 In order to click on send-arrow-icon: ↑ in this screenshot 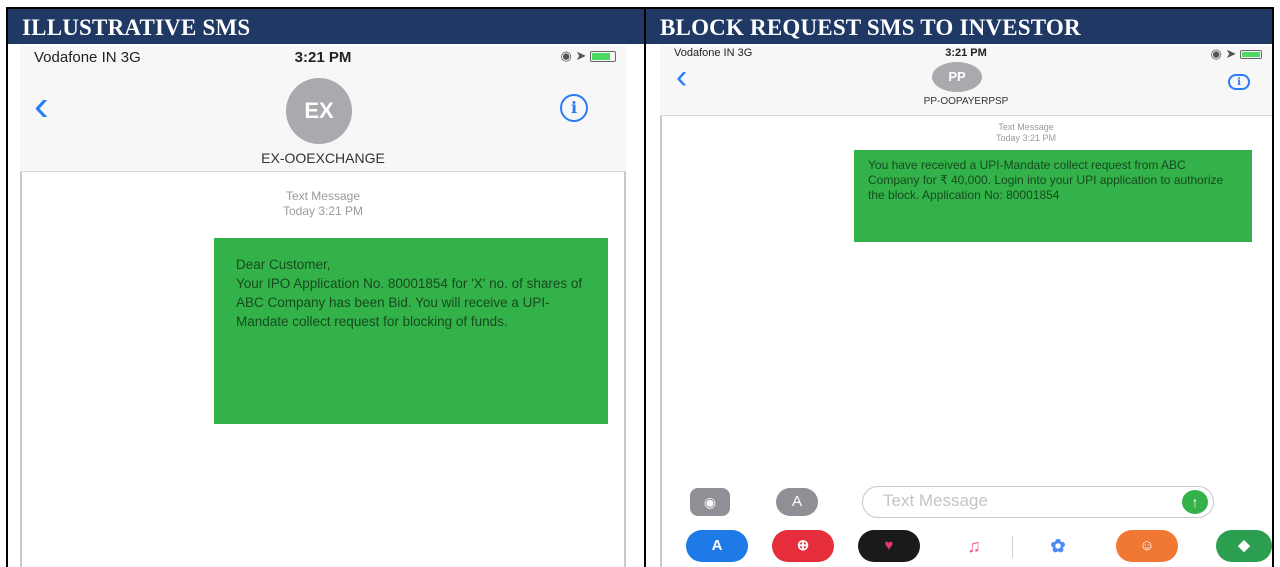, I will do `click(1195, 502)`.